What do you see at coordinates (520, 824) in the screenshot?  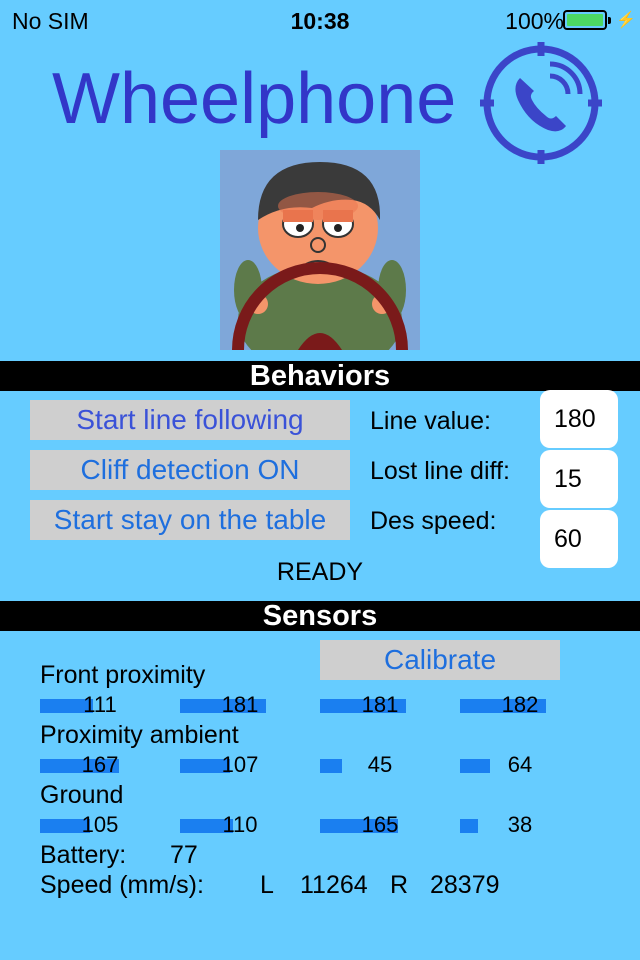 I see `ground-value-3: 38` at bounding box center [520, 824].